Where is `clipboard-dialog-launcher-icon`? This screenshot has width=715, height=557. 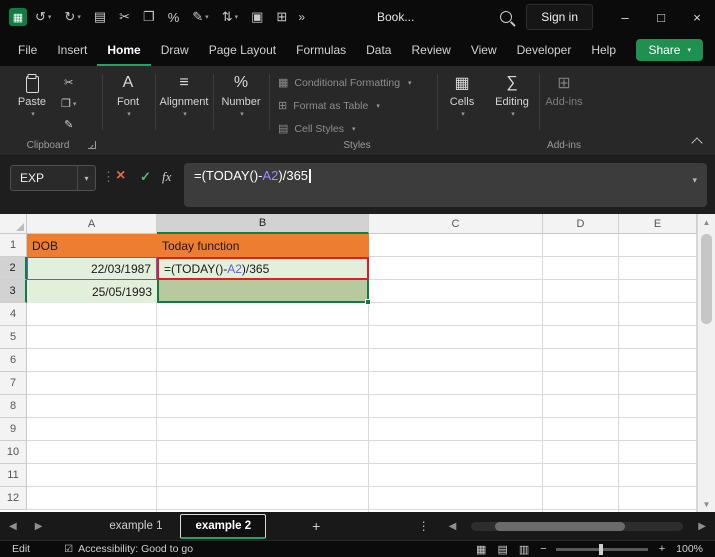 clipboard-dialog-launcher-icon is located at coordinates (92, 145).